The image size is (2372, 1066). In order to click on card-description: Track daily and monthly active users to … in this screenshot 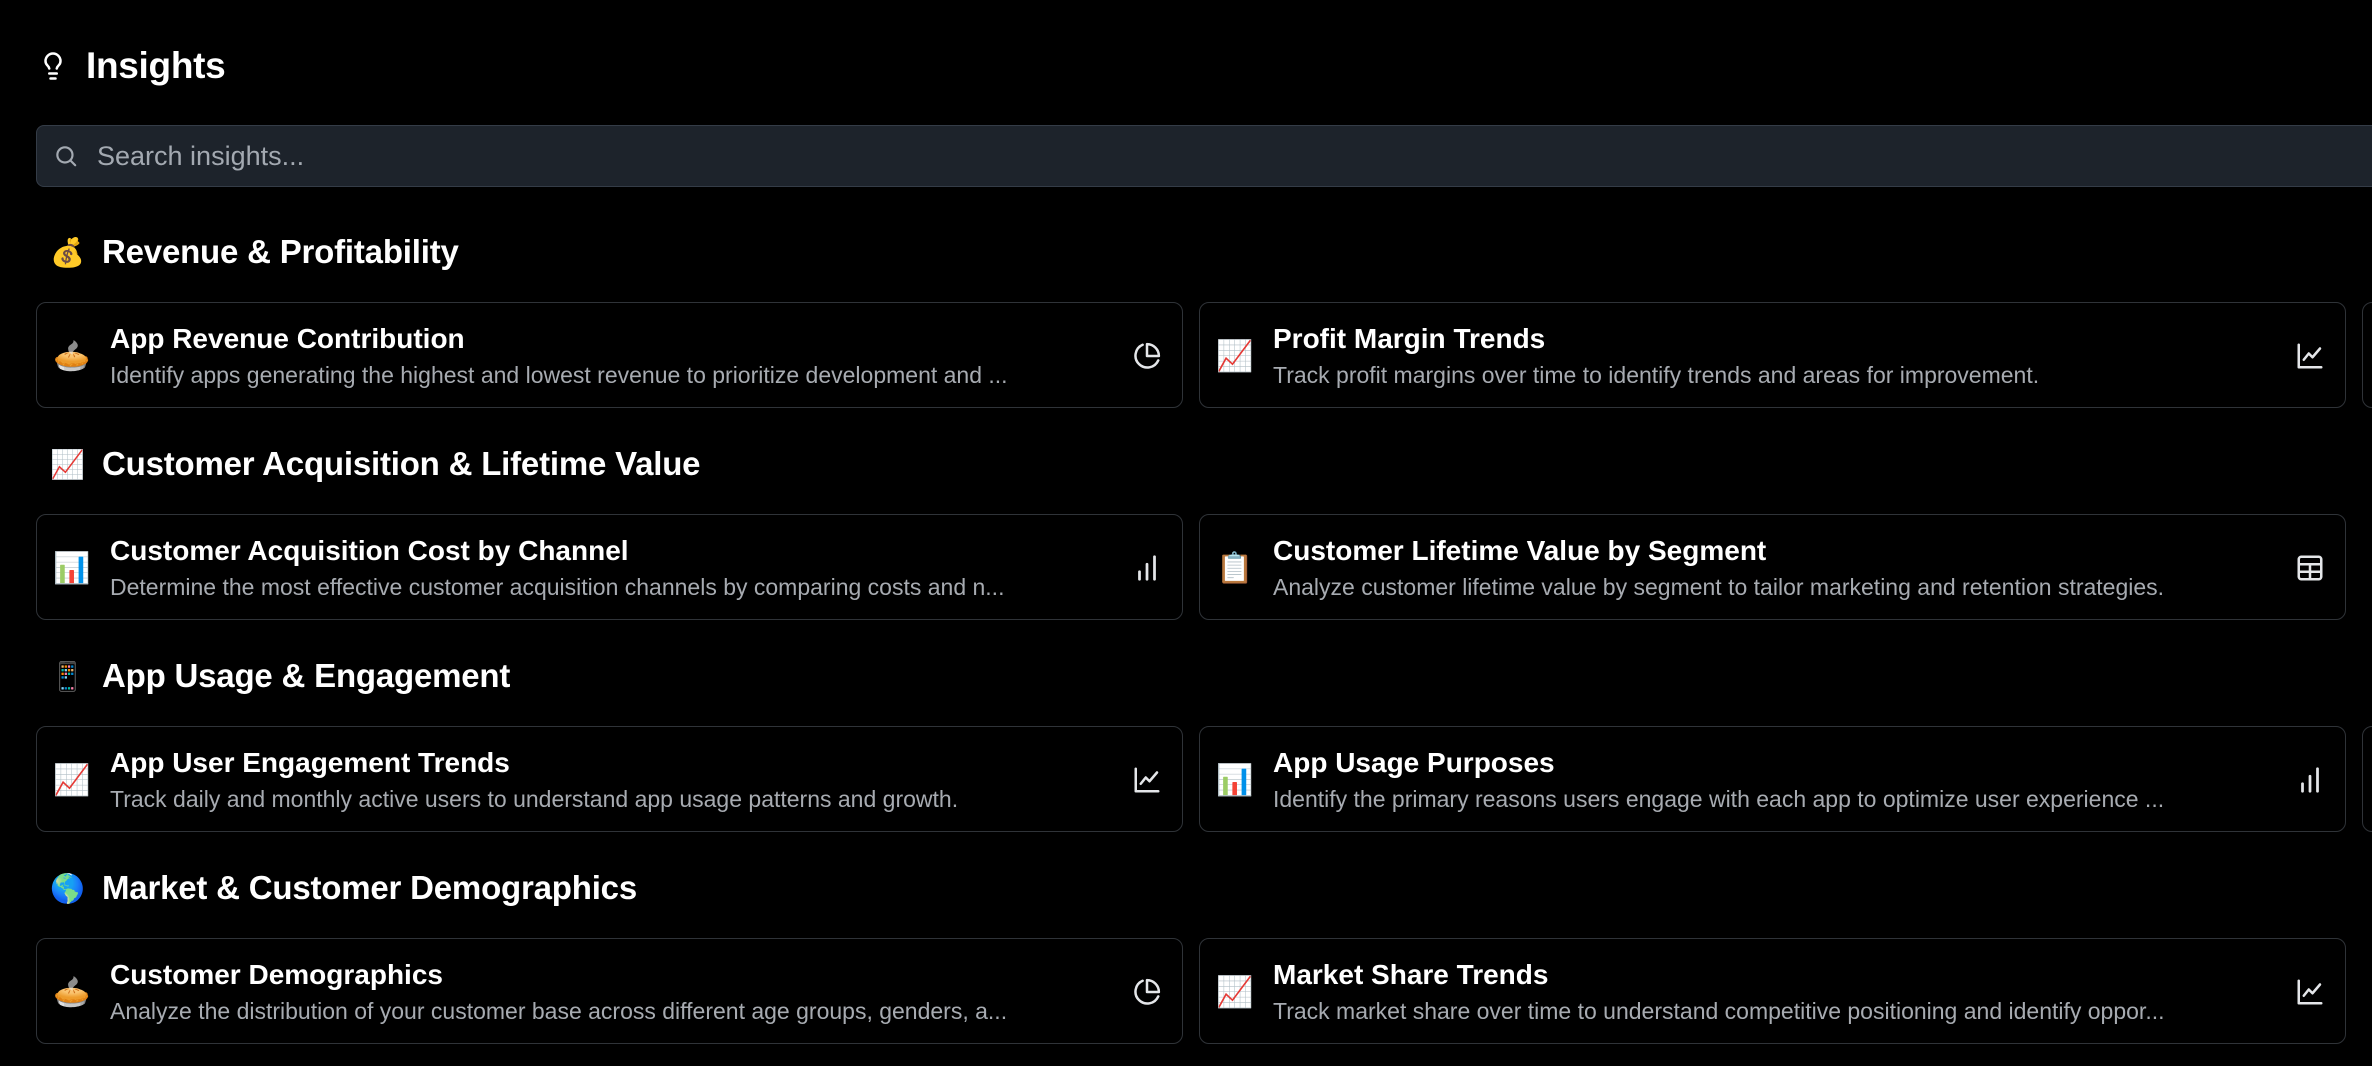, I will do `click(534, 799)`.